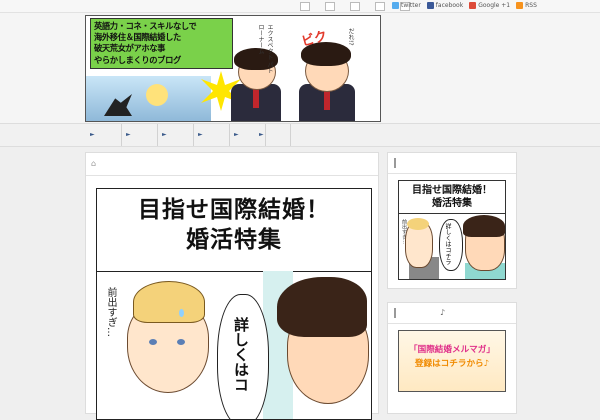  I want to click on social-links: twitter facebook Google +1 RSS, so click(464, 5).